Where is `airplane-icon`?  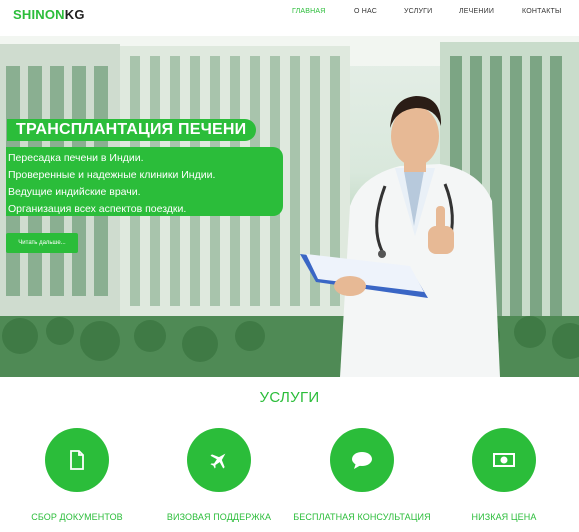
airplane-icon is located at coordinates (218, 461).